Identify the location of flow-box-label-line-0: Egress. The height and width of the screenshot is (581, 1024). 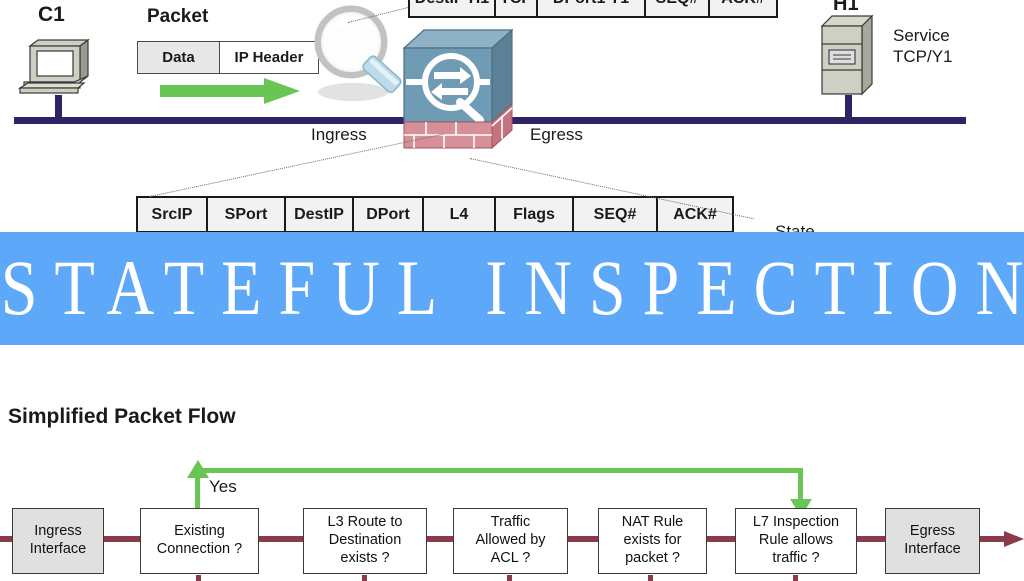
(932, 531).